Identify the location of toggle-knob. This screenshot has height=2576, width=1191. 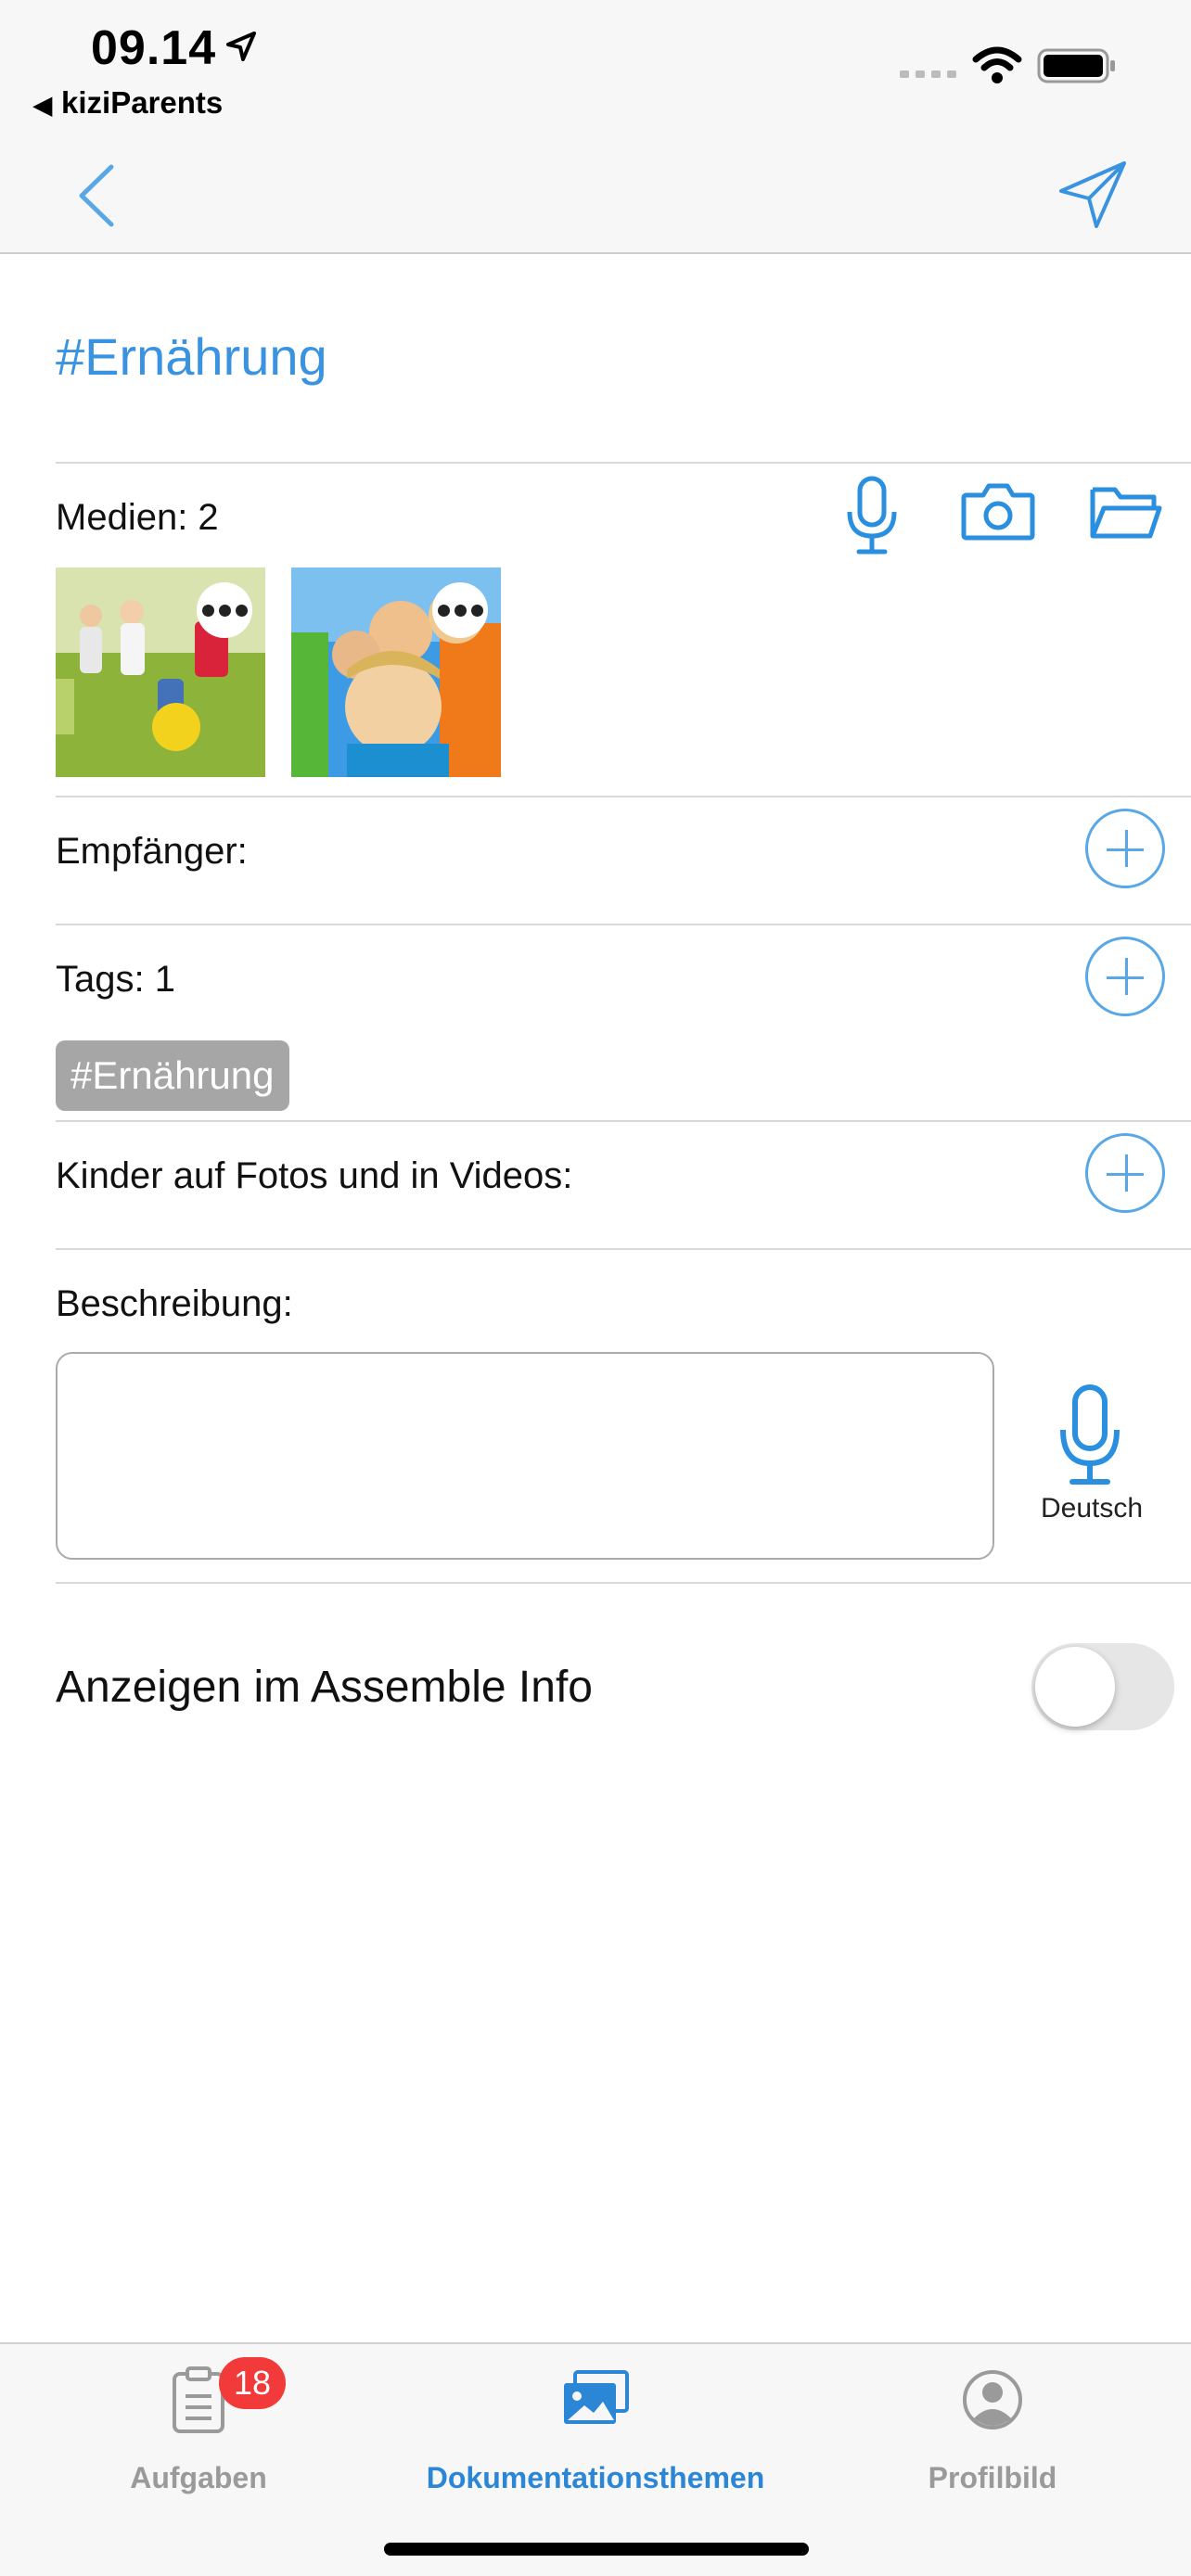
(1075, 1687).